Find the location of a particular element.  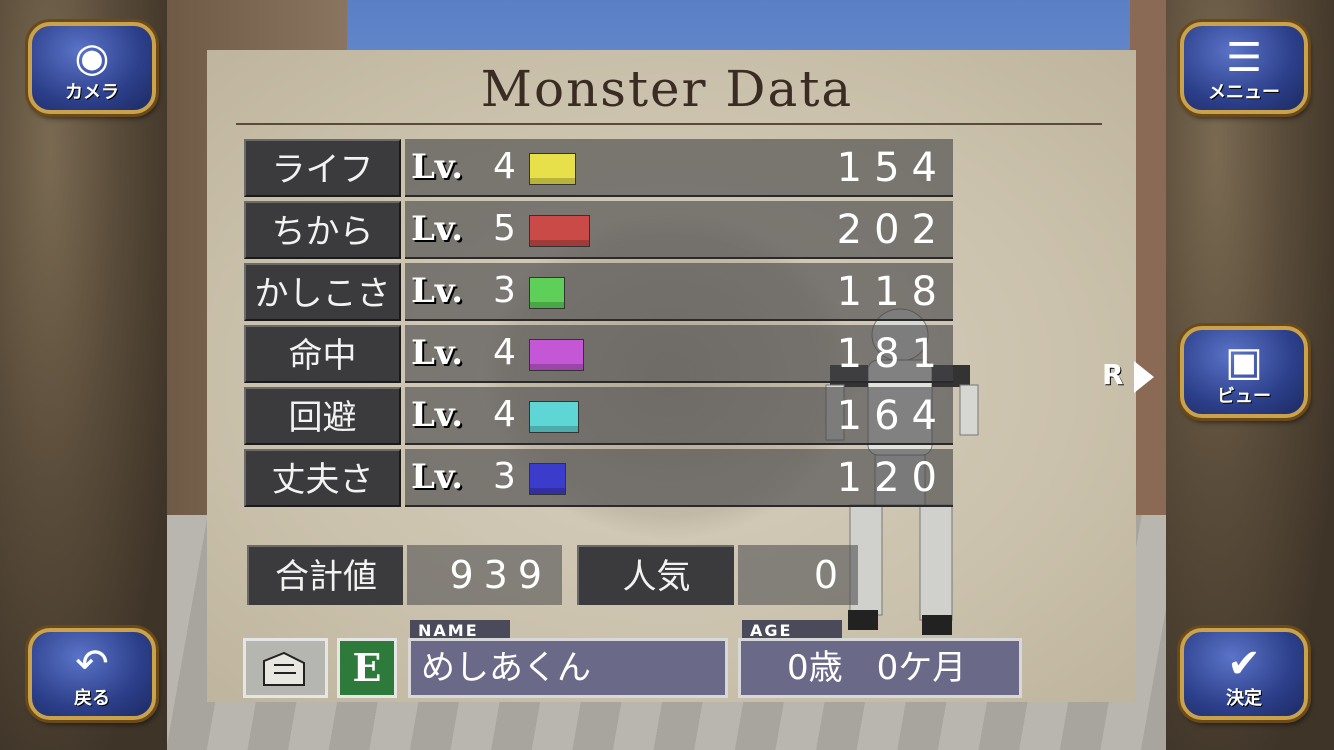

camera-icon: ◉ is located at coordinates (92, 58).